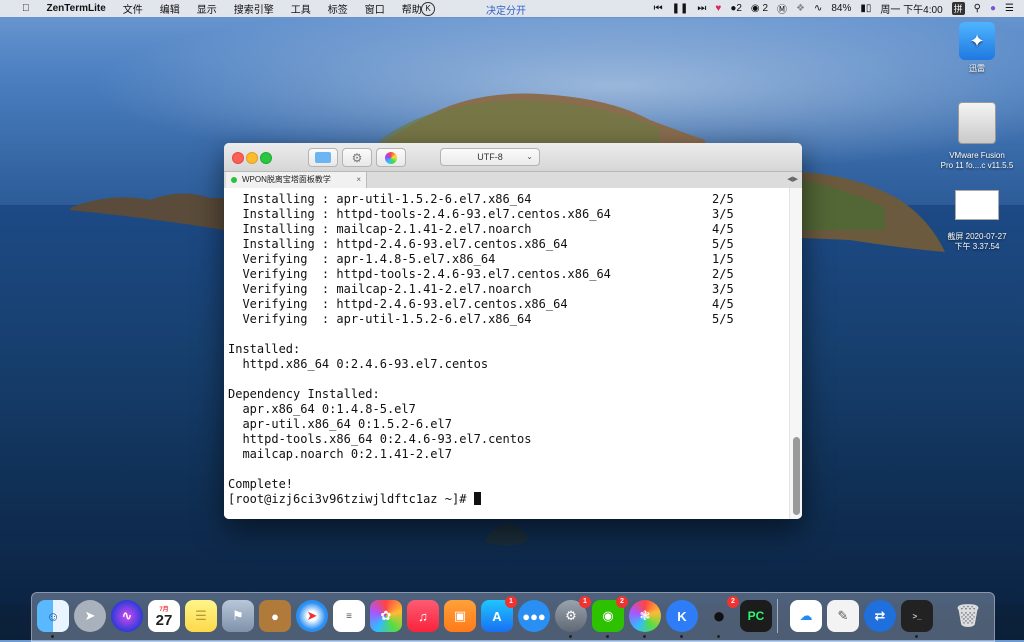  I want to click on dock-photos: ✿, so click(386, 616).